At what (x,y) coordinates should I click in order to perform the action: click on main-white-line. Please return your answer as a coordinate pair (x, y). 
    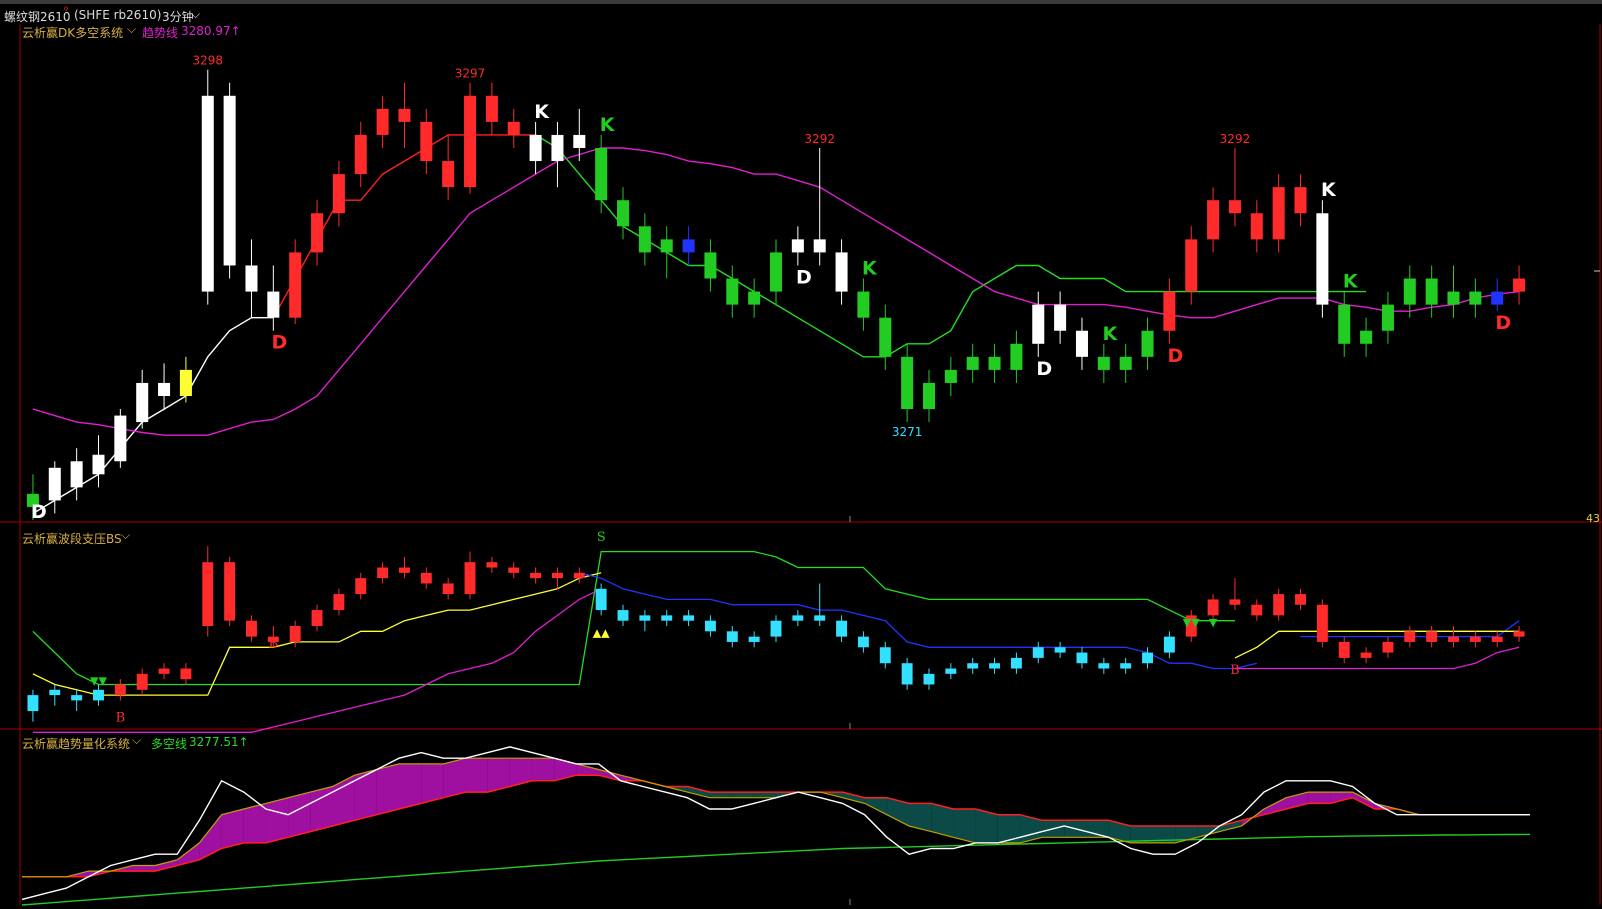
    Looking at the image, I should click on (153, 416).